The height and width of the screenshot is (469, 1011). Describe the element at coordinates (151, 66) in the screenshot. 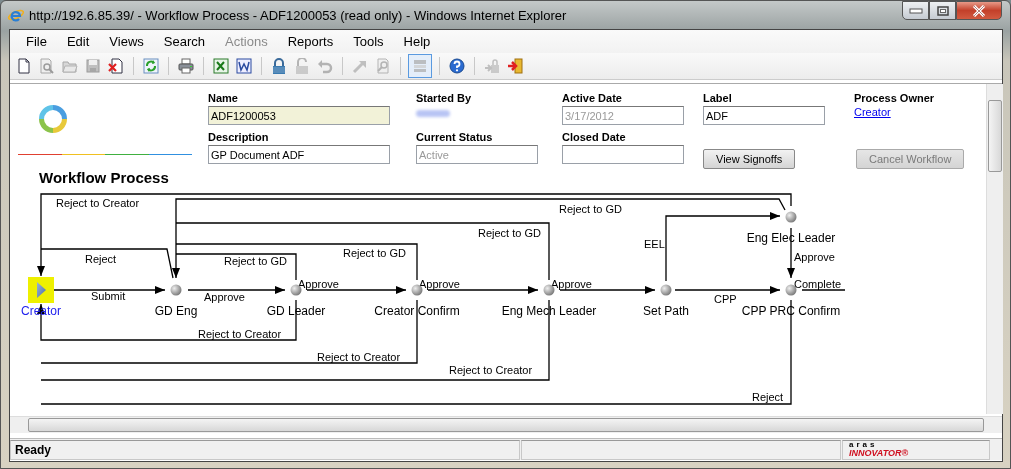

I see `refresh-icon` at that location.